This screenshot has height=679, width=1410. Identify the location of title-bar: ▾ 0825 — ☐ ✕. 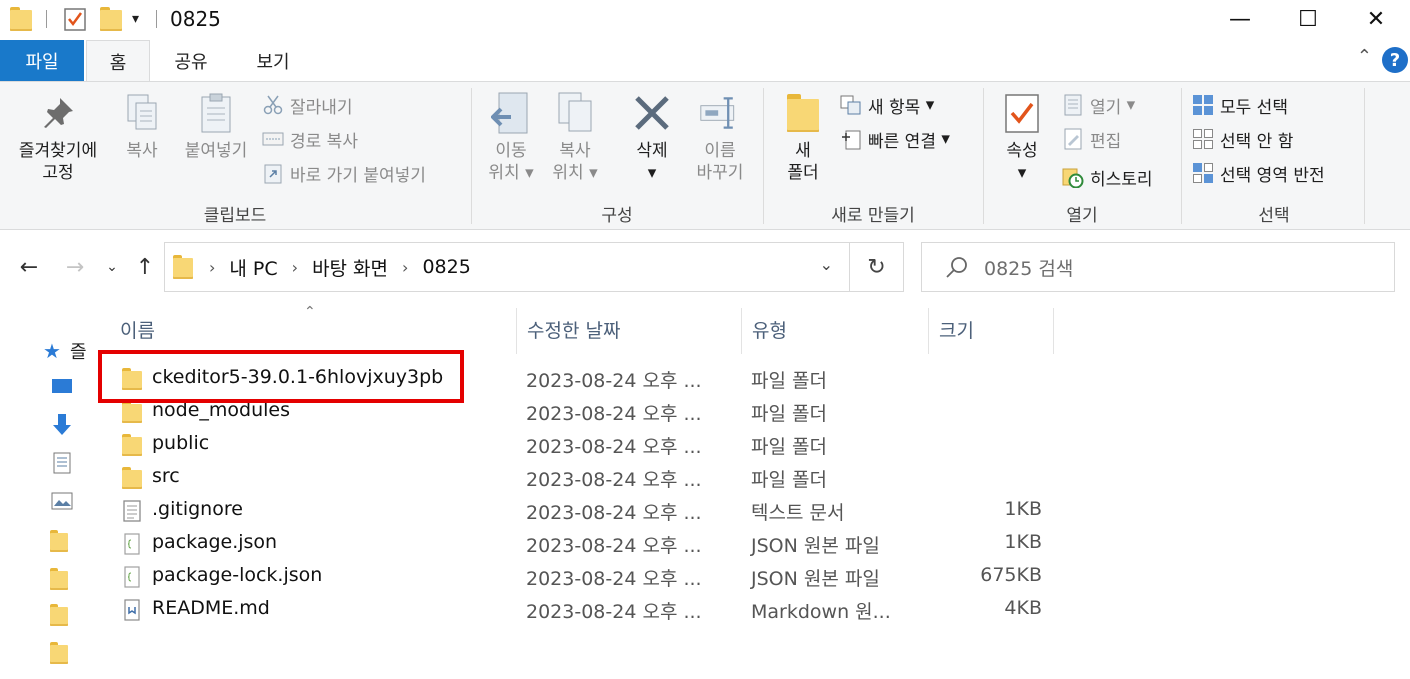
(705, 19).